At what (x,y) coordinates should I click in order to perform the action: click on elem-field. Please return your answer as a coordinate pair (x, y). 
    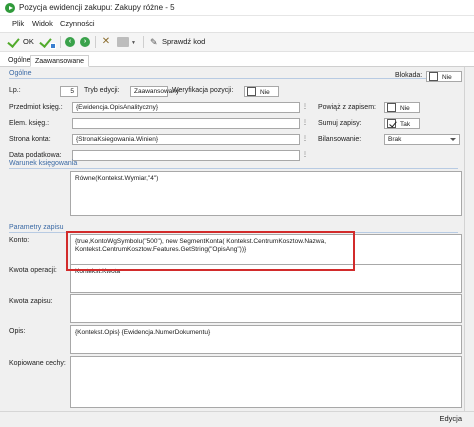
    Looking at the image, I should click on (186, 123).